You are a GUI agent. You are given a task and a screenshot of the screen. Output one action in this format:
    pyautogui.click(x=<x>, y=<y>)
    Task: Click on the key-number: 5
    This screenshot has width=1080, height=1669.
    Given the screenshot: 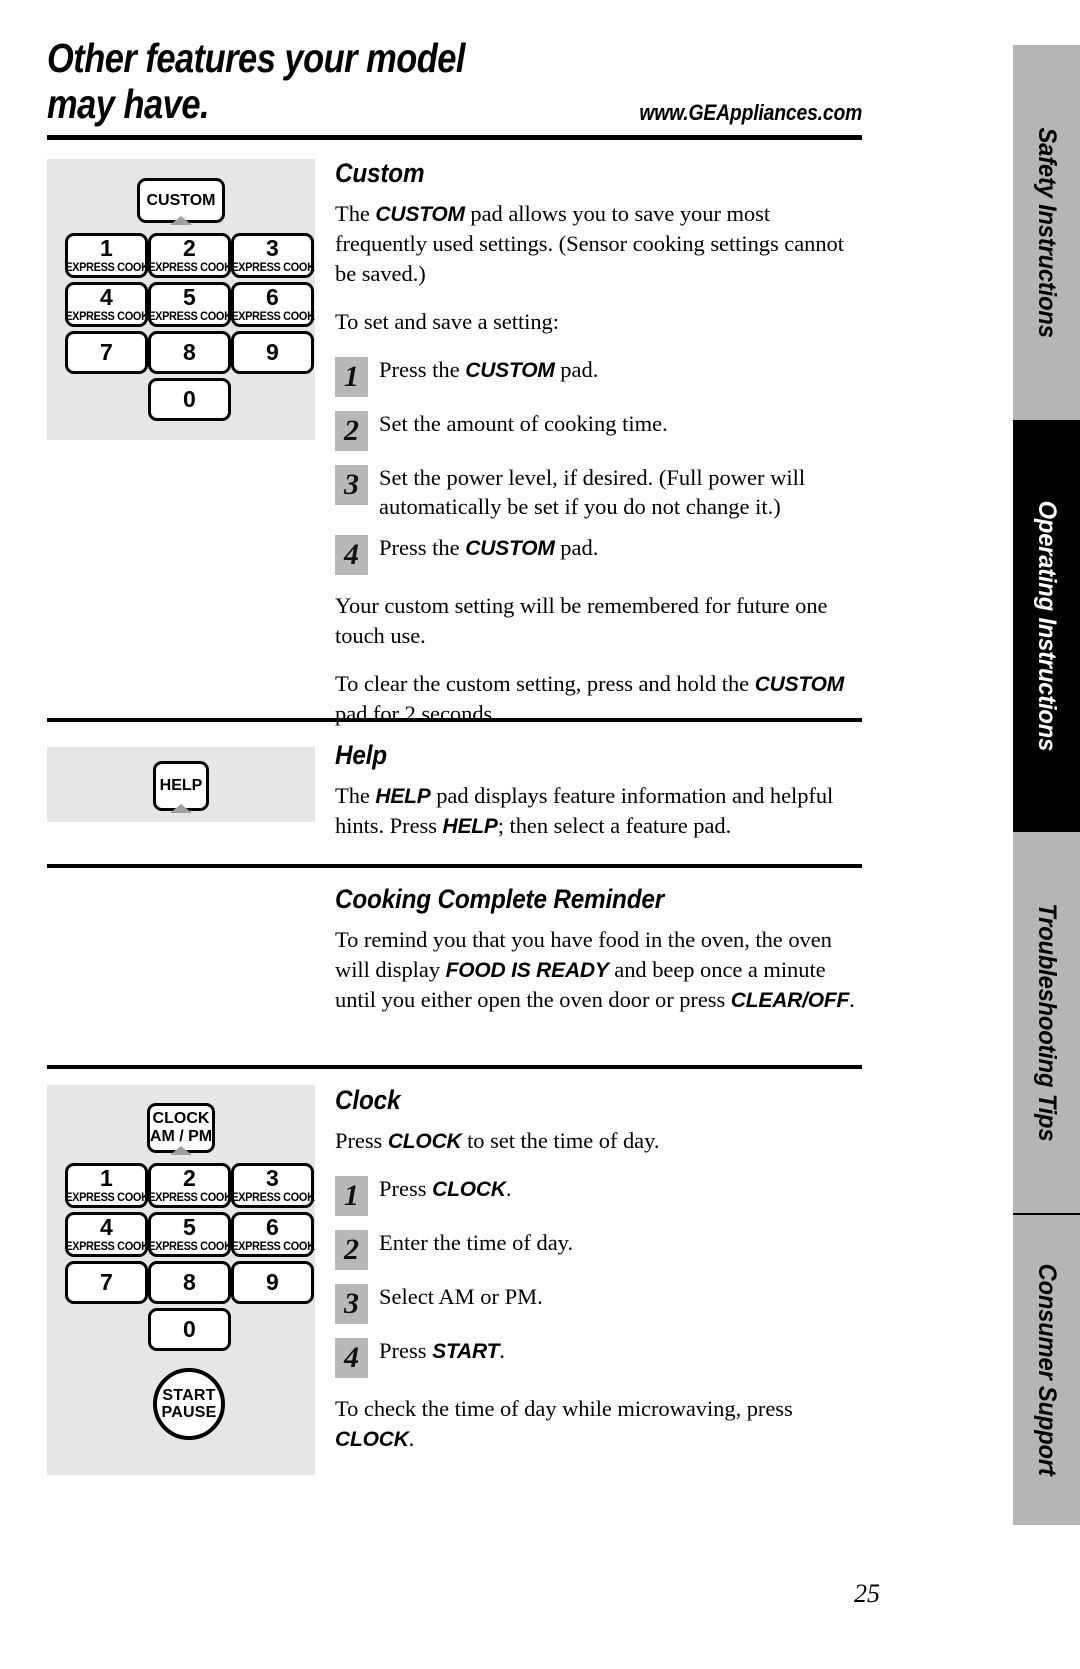 What is the action you would take?
    pyautogui.click(x=189, y=296)
    